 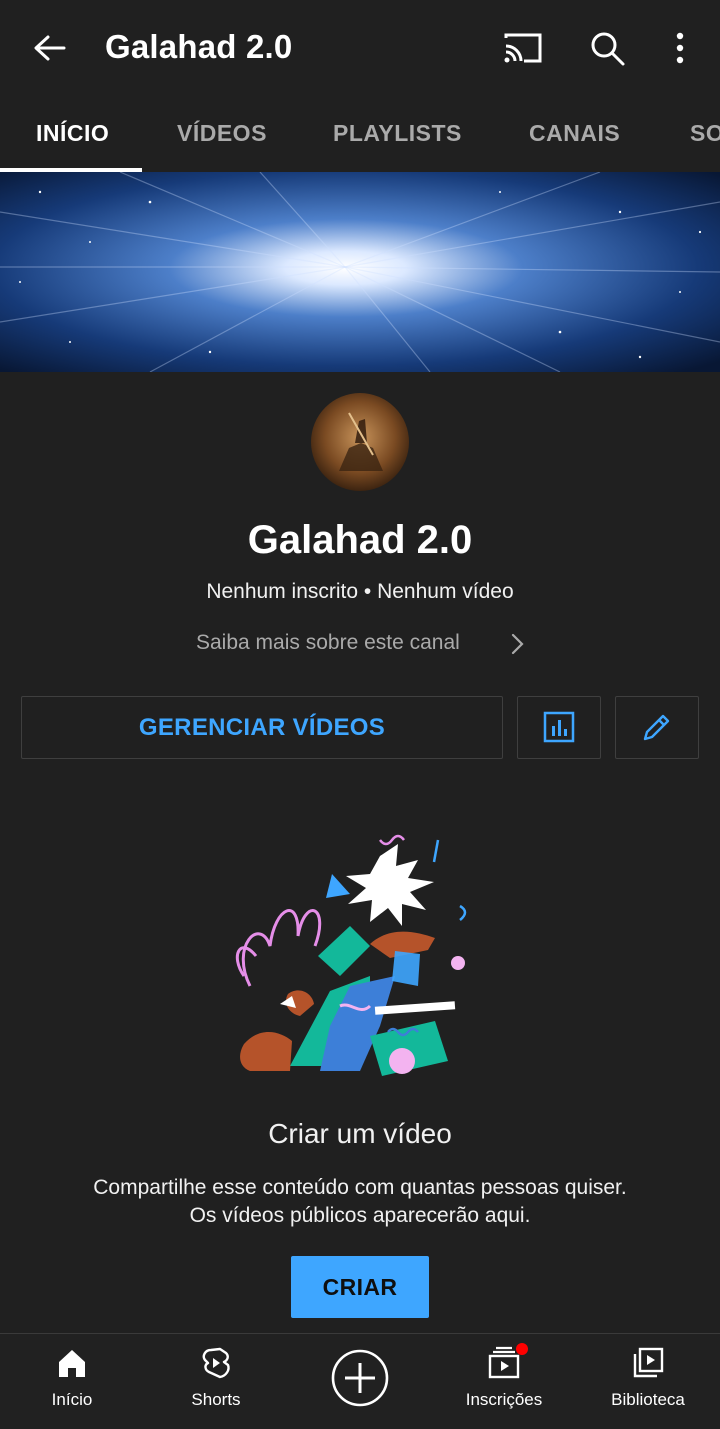 What do you see at coordinates (50, 48) in the screenshot?
I see `back-arrow-icon` at bounding box center [50, 48].